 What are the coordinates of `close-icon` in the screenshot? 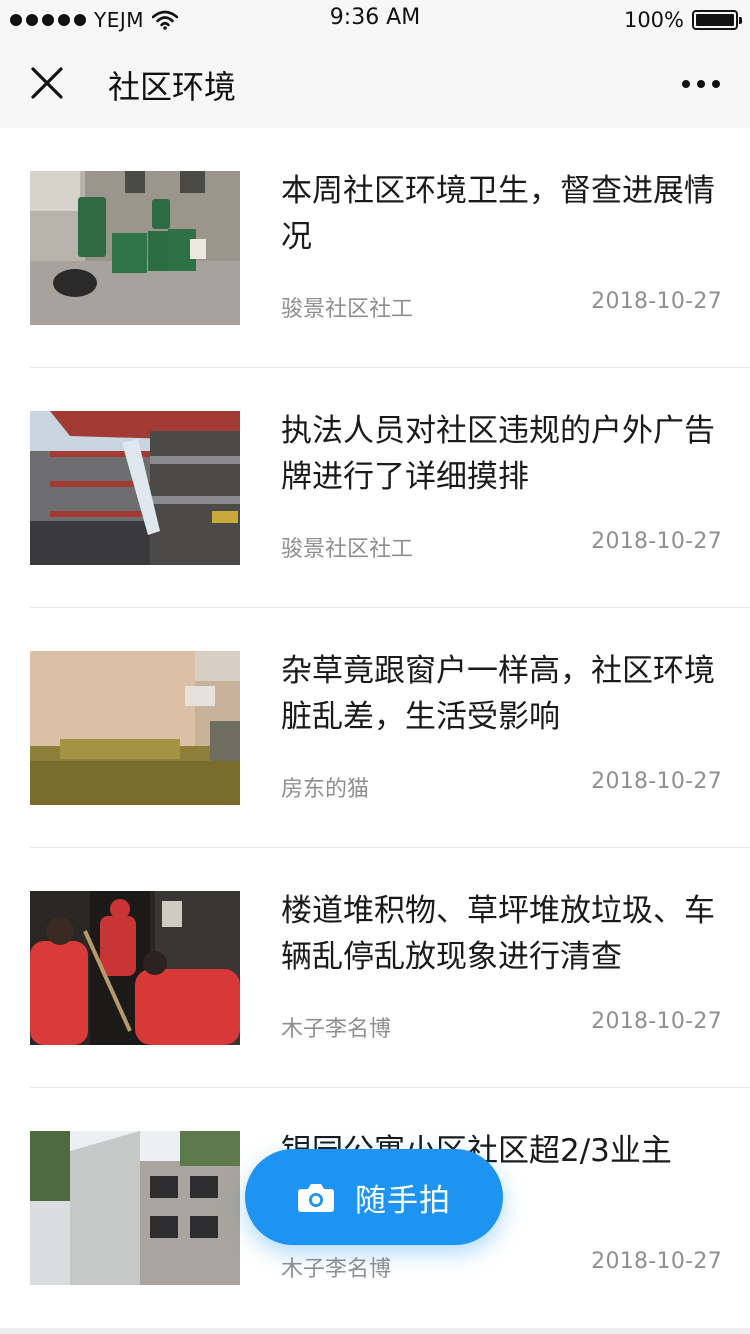 It's located at (47, 83).